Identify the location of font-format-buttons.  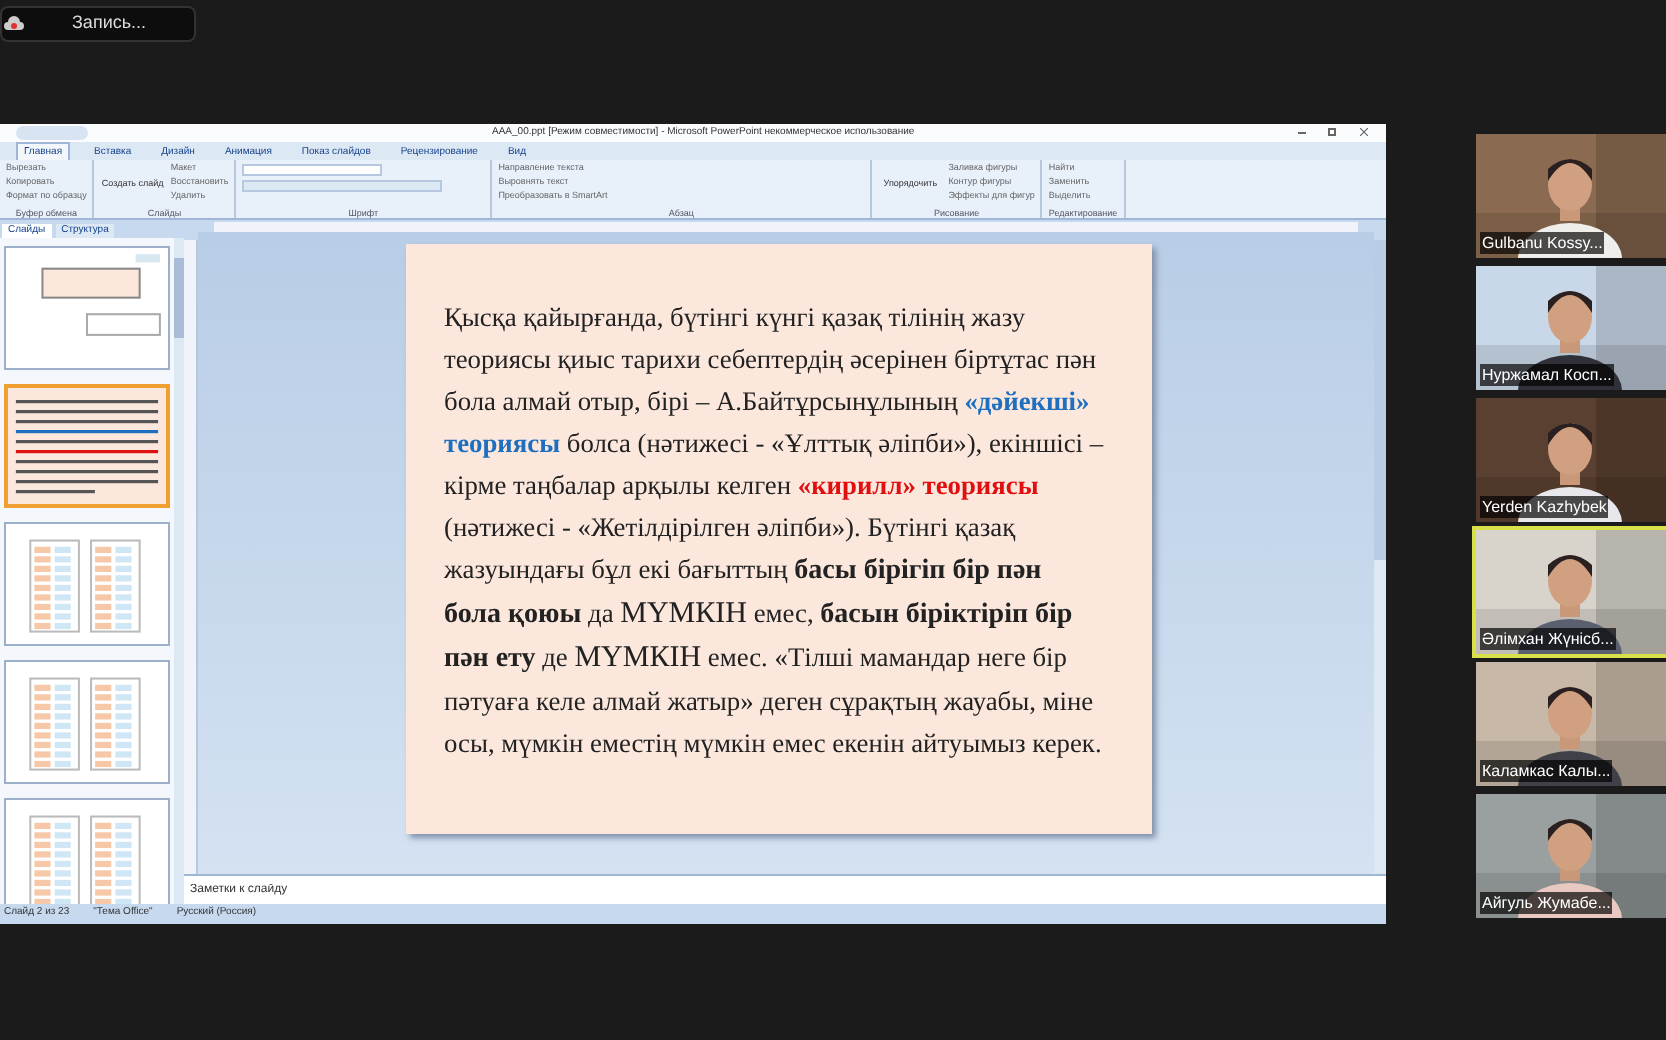
(342, 186).